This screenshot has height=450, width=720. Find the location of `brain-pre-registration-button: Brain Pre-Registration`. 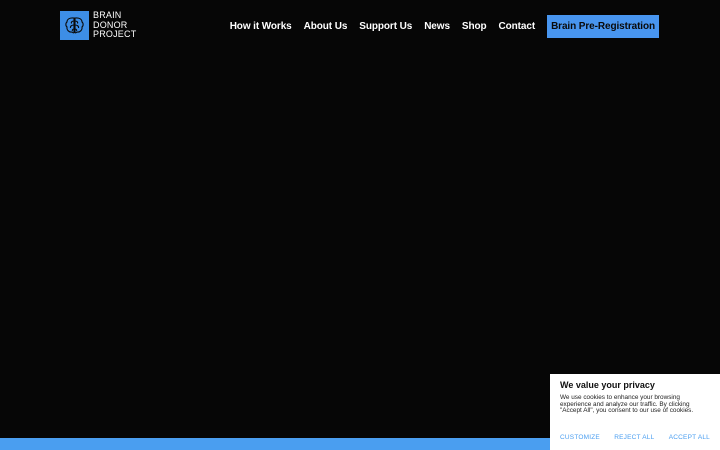

brain-pre-registration-button: Brain Pre-Registration is located at coordinates (603, 26).